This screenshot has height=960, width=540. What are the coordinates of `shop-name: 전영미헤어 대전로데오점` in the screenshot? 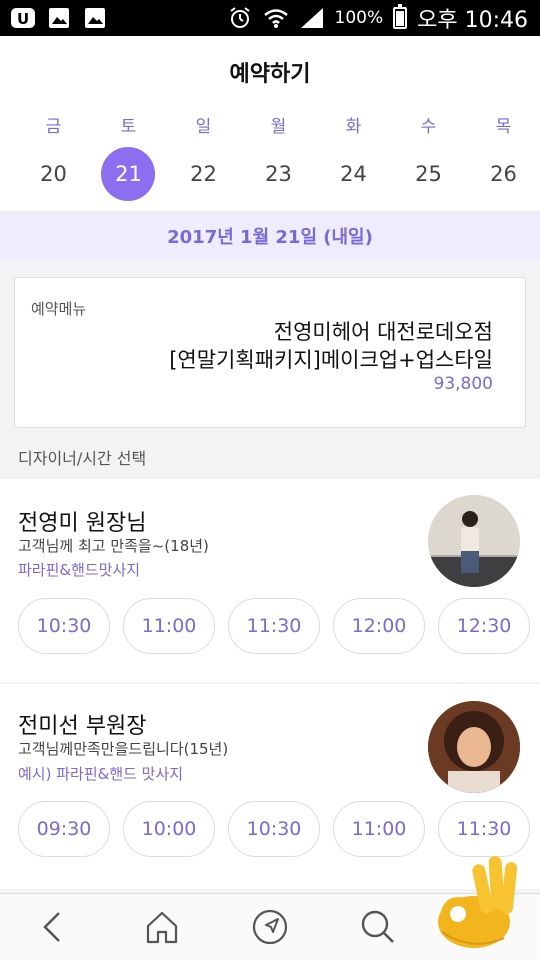 It's located at (383, 332).